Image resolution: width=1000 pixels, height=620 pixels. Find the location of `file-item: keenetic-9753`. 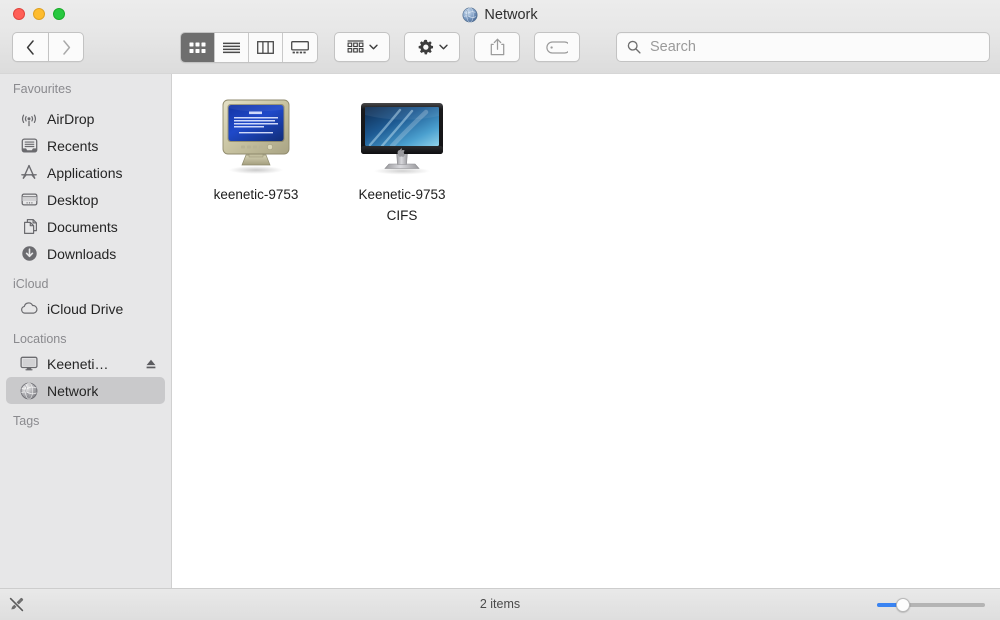

file-item: keenetic-9753 is located at coordinates (256, 156).